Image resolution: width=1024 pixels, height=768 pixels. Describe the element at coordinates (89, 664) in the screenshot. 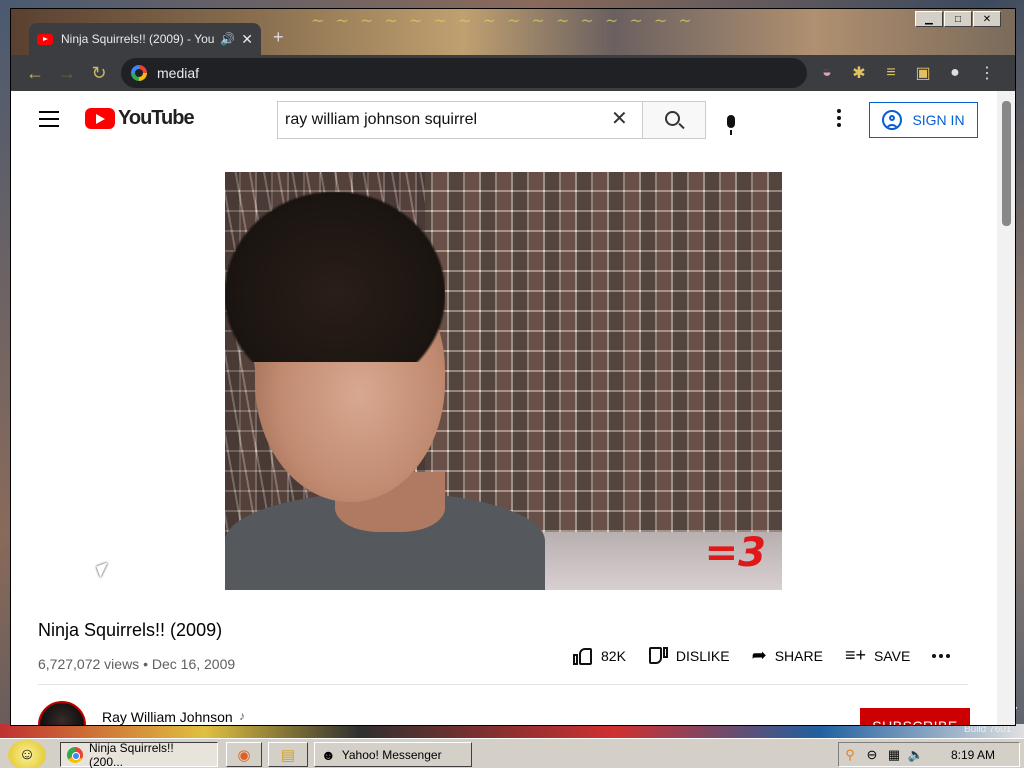

I see `view-count: 6,727,072 views` at that location.